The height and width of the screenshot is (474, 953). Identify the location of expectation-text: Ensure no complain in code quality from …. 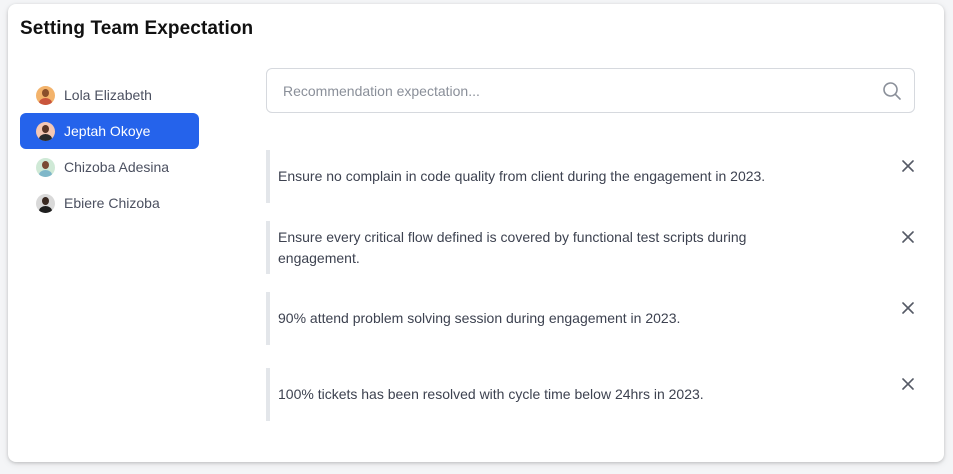
(522, 176).